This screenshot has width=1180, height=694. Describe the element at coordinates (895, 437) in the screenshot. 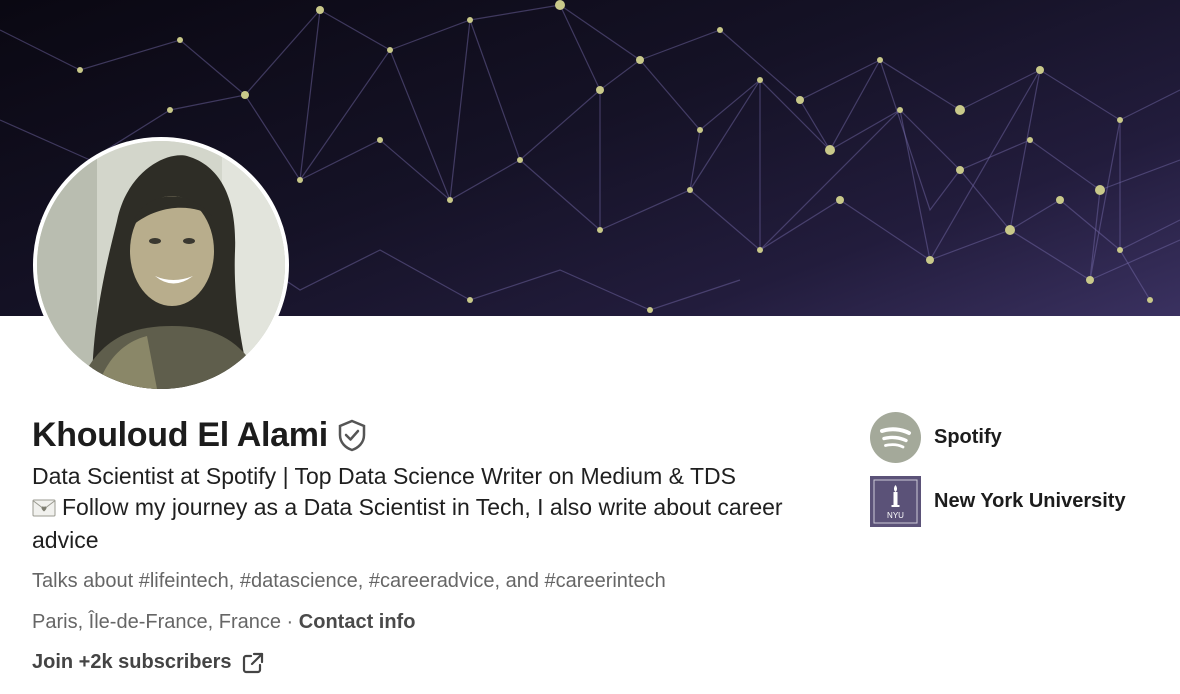

I see `spotify-logo-icon` at that location.